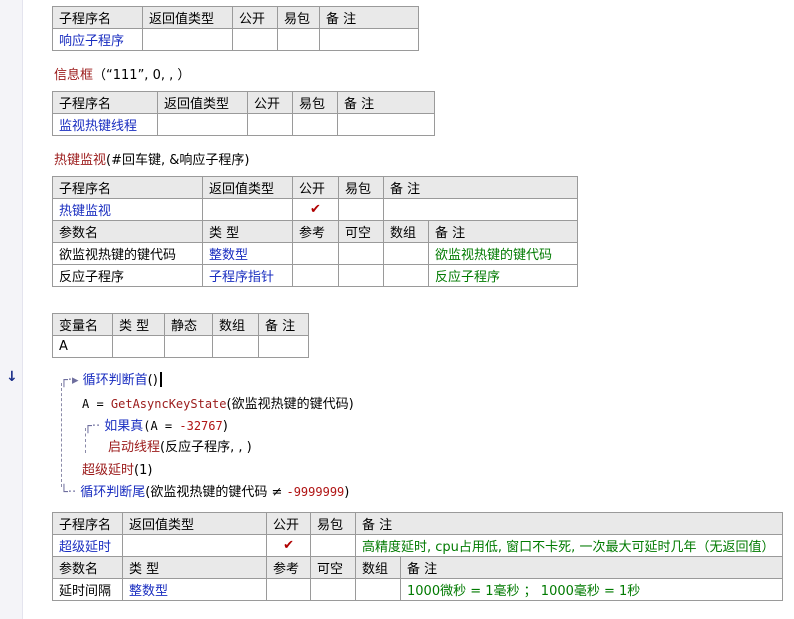 Image resolution: width=794 pixels, height=619 pixels. What do you see at coordinates (283, 346) in the screenshot?
I see `var-note-cell` at bounding box center [283, 346].